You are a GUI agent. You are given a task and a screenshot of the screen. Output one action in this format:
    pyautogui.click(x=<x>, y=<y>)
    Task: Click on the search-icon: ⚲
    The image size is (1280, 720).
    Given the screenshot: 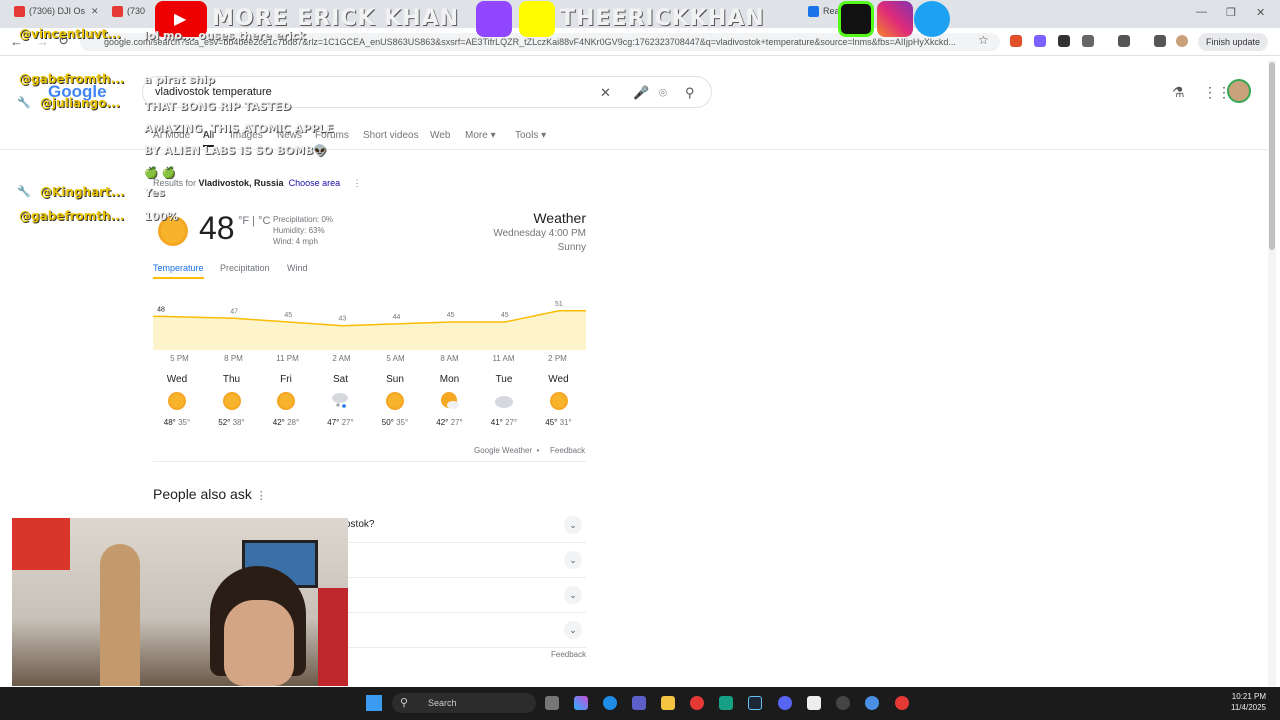 What is the action you would take?
    pyautogui.click(x=690, y=93)
    